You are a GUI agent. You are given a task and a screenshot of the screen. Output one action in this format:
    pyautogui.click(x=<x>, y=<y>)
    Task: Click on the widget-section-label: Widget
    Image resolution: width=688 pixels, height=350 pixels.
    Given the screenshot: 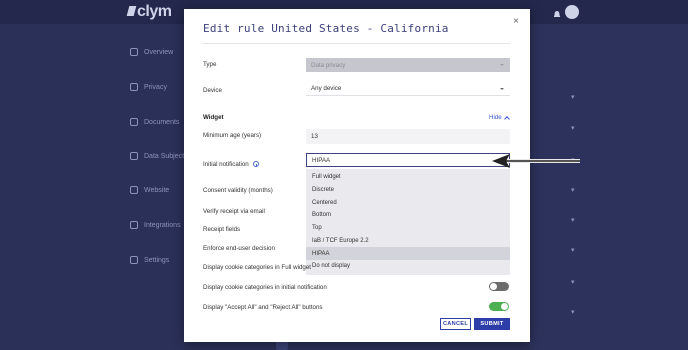 What is the action you would take?
    pyautogui.click(x=213, y=117)
    